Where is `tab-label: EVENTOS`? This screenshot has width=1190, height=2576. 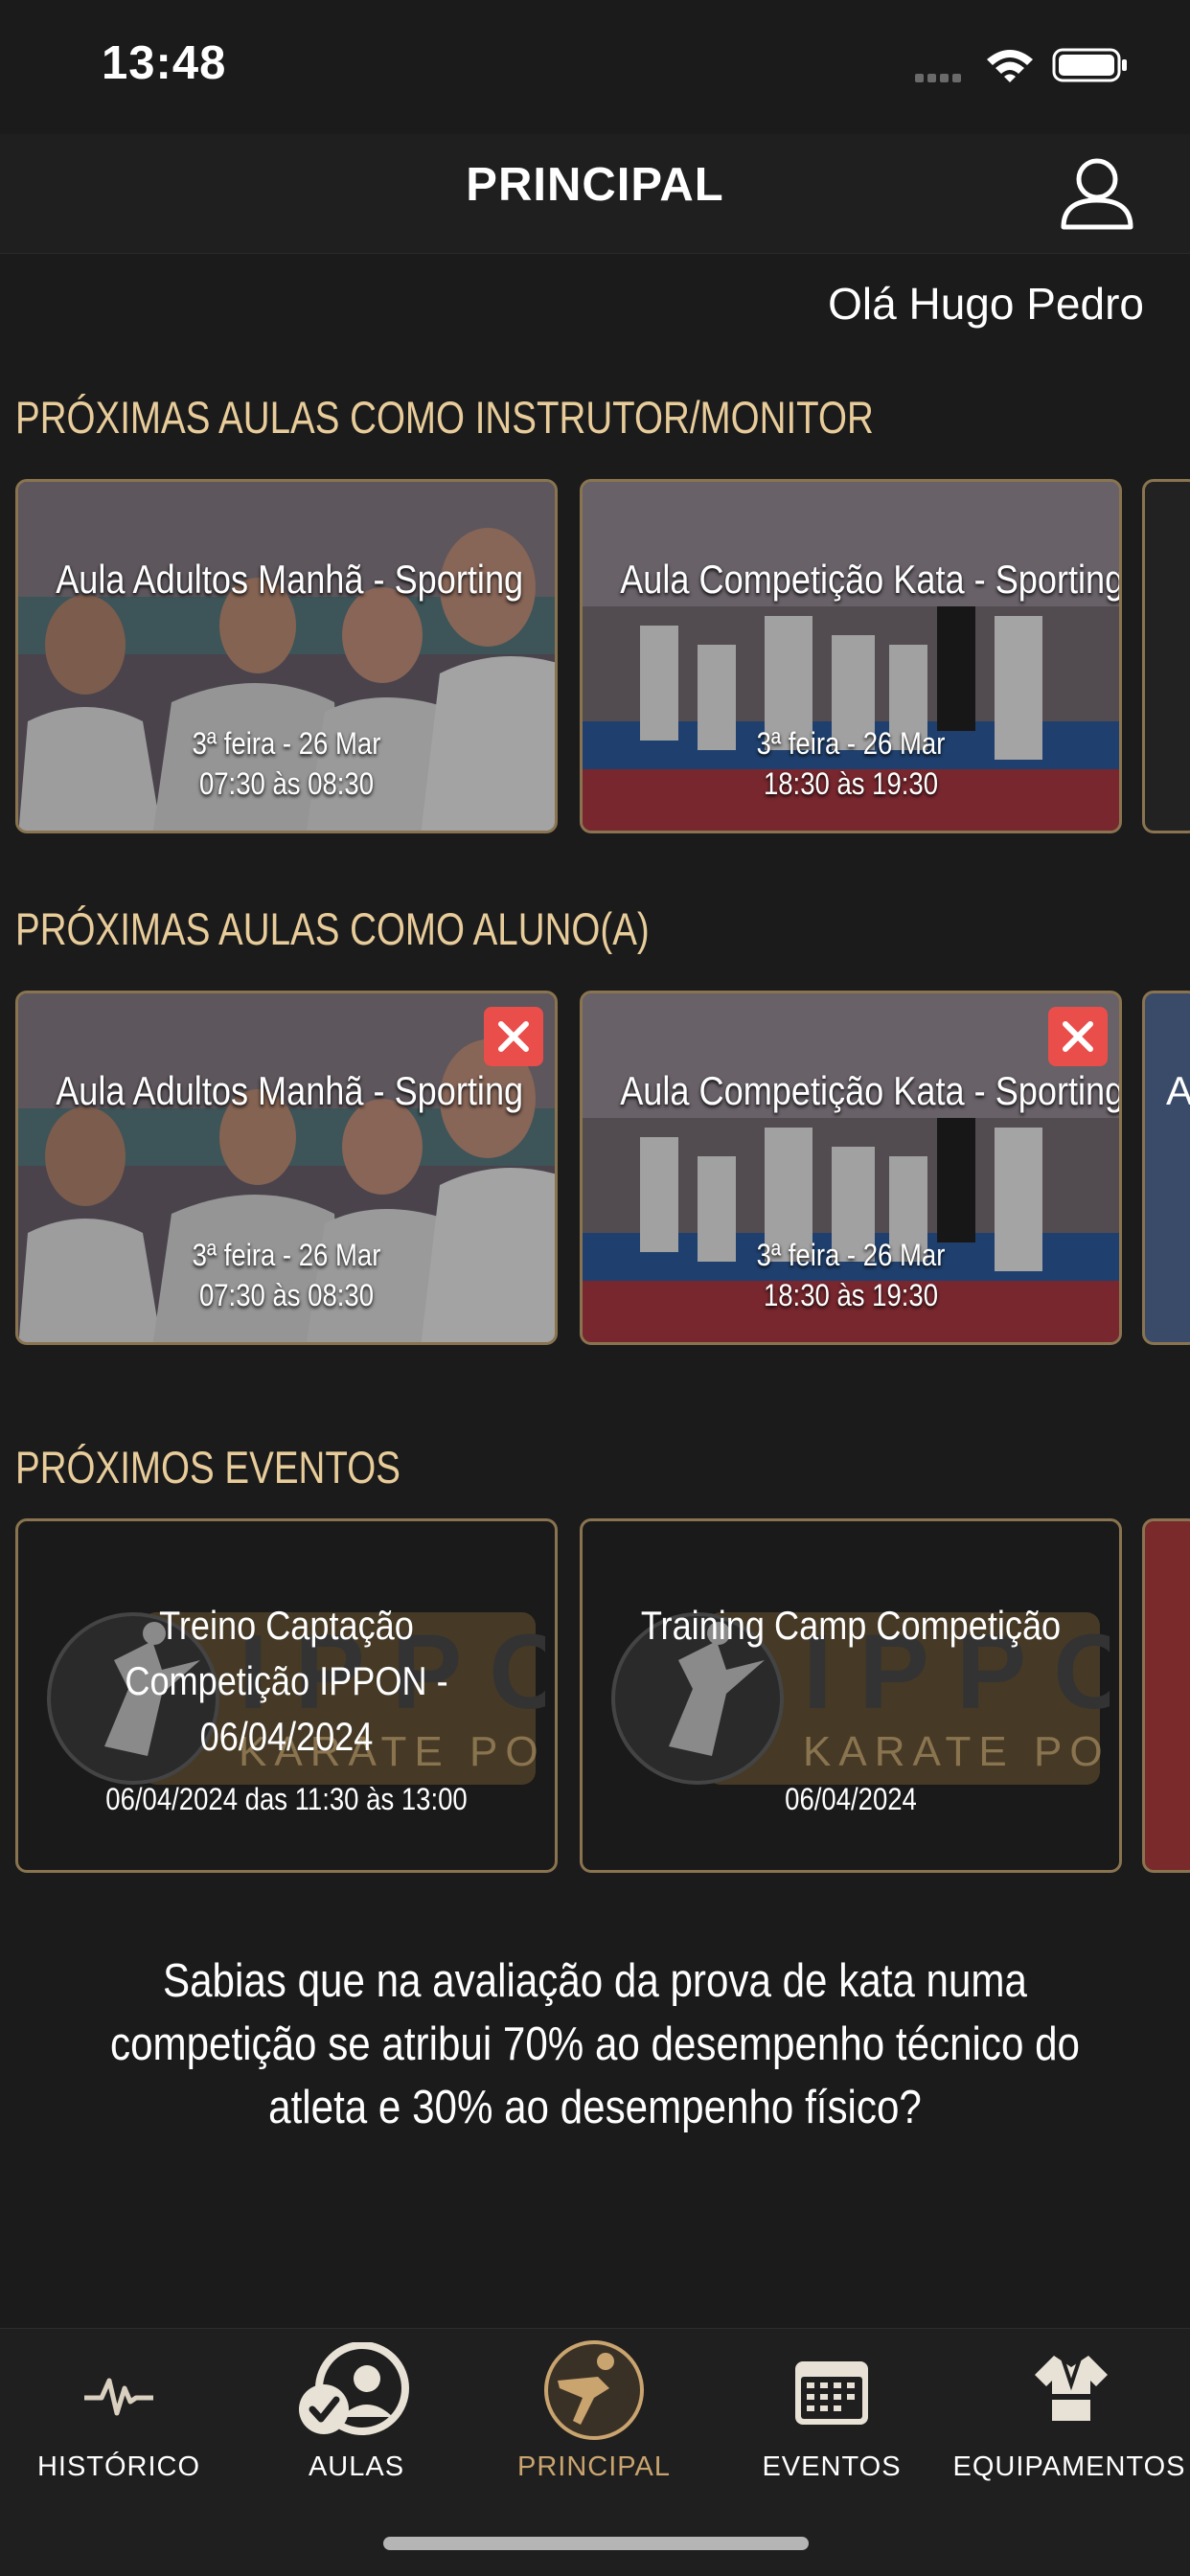 tab-label: EVENTOS is located at coordinates (832, 2466).